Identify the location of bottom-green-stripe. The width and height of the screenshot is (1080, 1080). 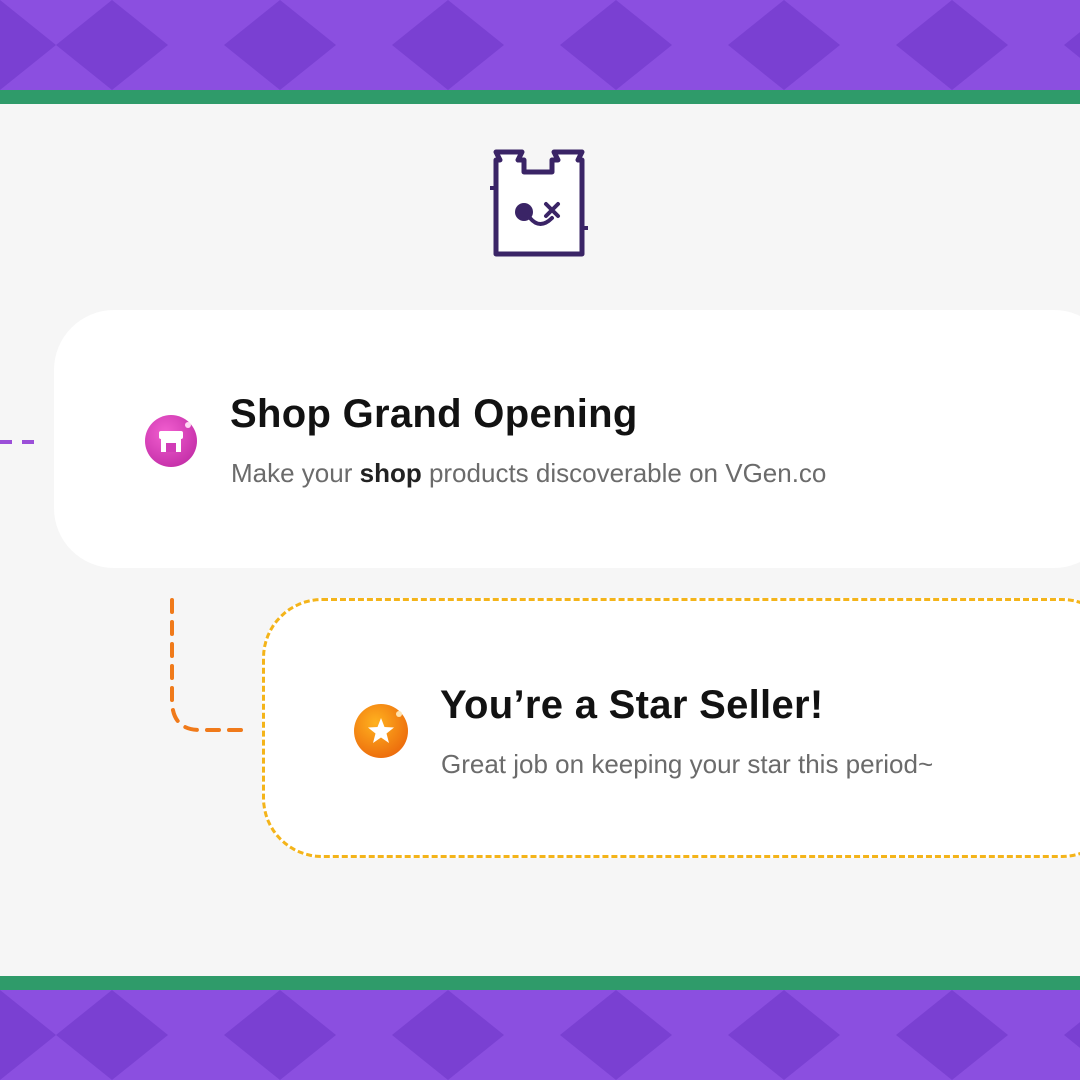
(540, 983).